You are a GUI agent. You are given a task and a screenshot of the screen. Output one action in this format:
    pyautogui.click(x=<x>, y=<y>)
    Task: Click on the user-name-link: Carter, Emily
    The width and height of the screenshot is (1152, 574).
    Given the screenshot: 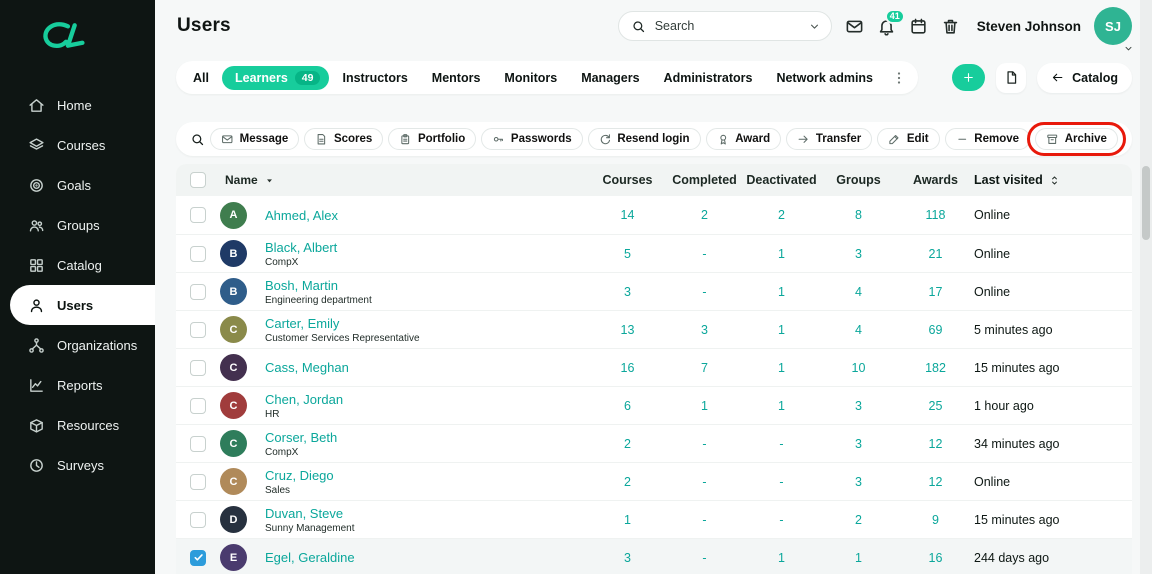 What is the action you would take?
    pyautogui.click(x=427, y=323)
    